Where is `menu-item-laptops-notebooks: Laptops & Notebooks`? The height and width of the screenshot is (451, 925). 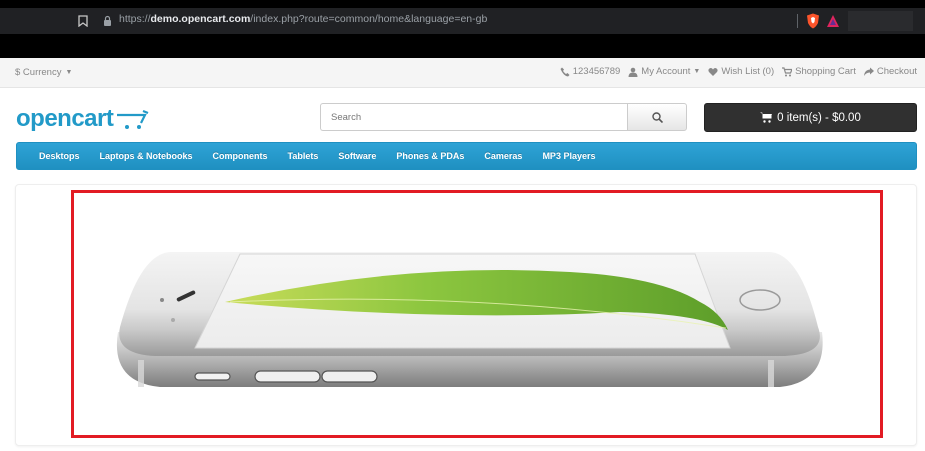 menu-item-laptops-notebooks: Laptops & Notebooks is located at coordinates (146, 156).